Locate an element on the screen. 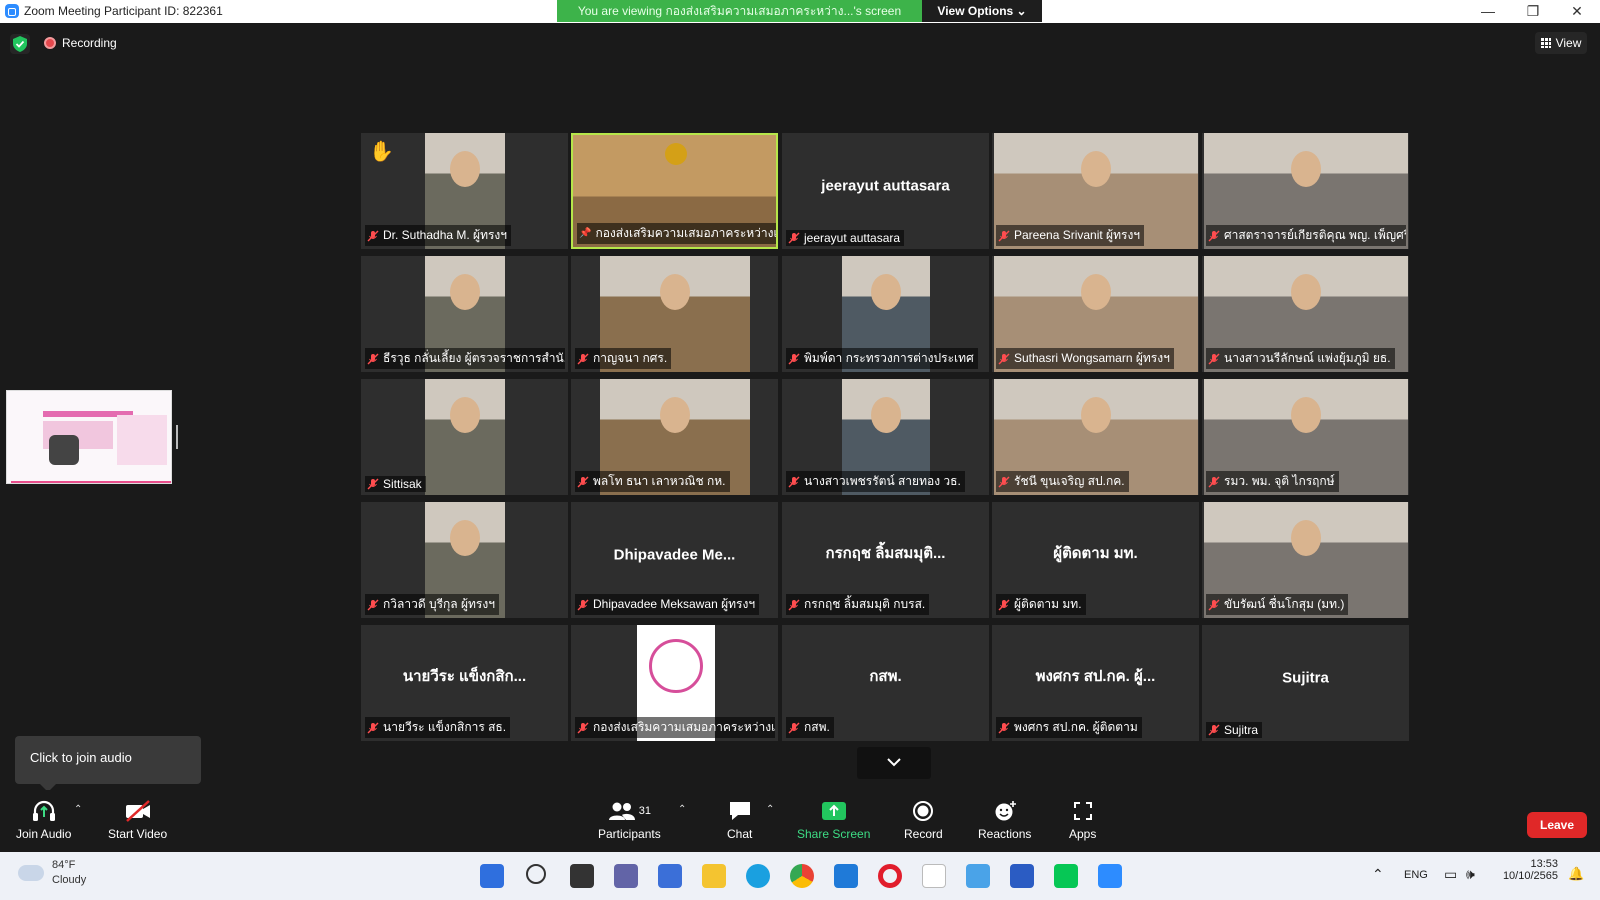  network-icon: ▭ is located at coordinates (1450, 874).